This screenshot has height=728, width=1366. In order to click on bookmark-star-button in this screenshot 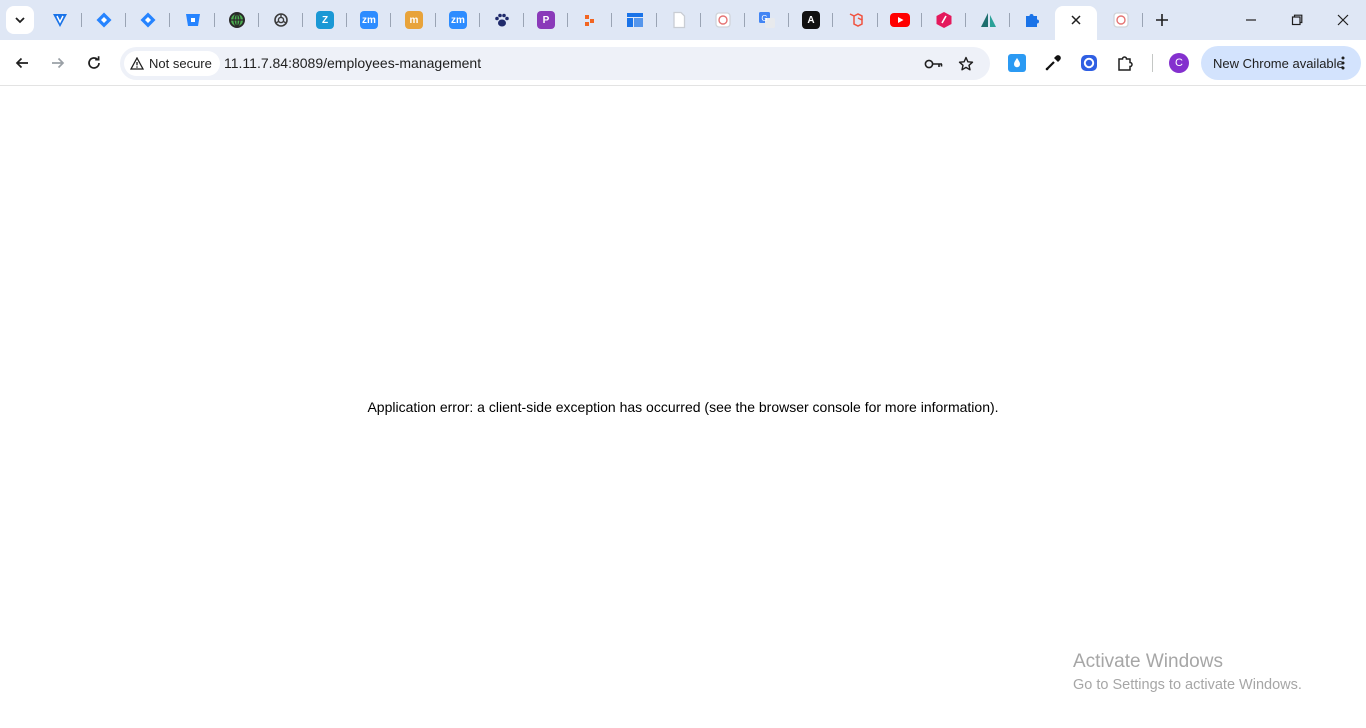, I will do `click(966, 64)`.